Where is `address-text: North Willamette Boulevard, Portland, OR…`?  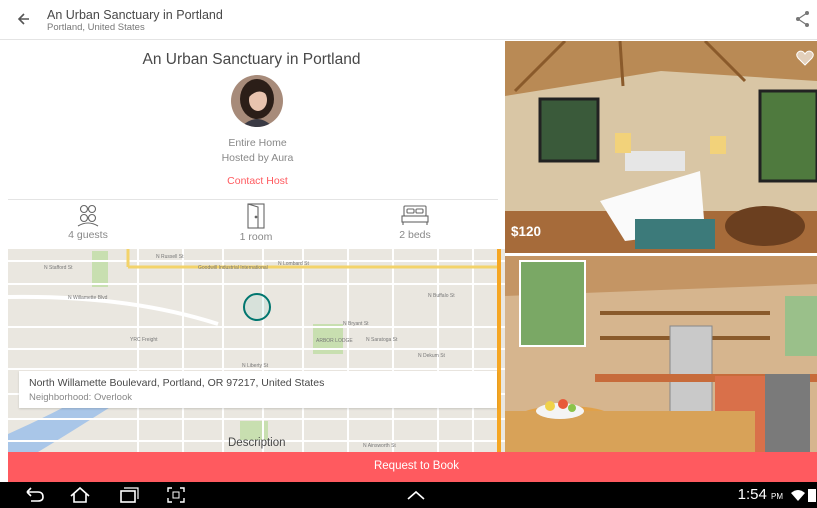 address-text: North Willamette Boulevard, Portland, OR… is located at coordinates (177, 383).